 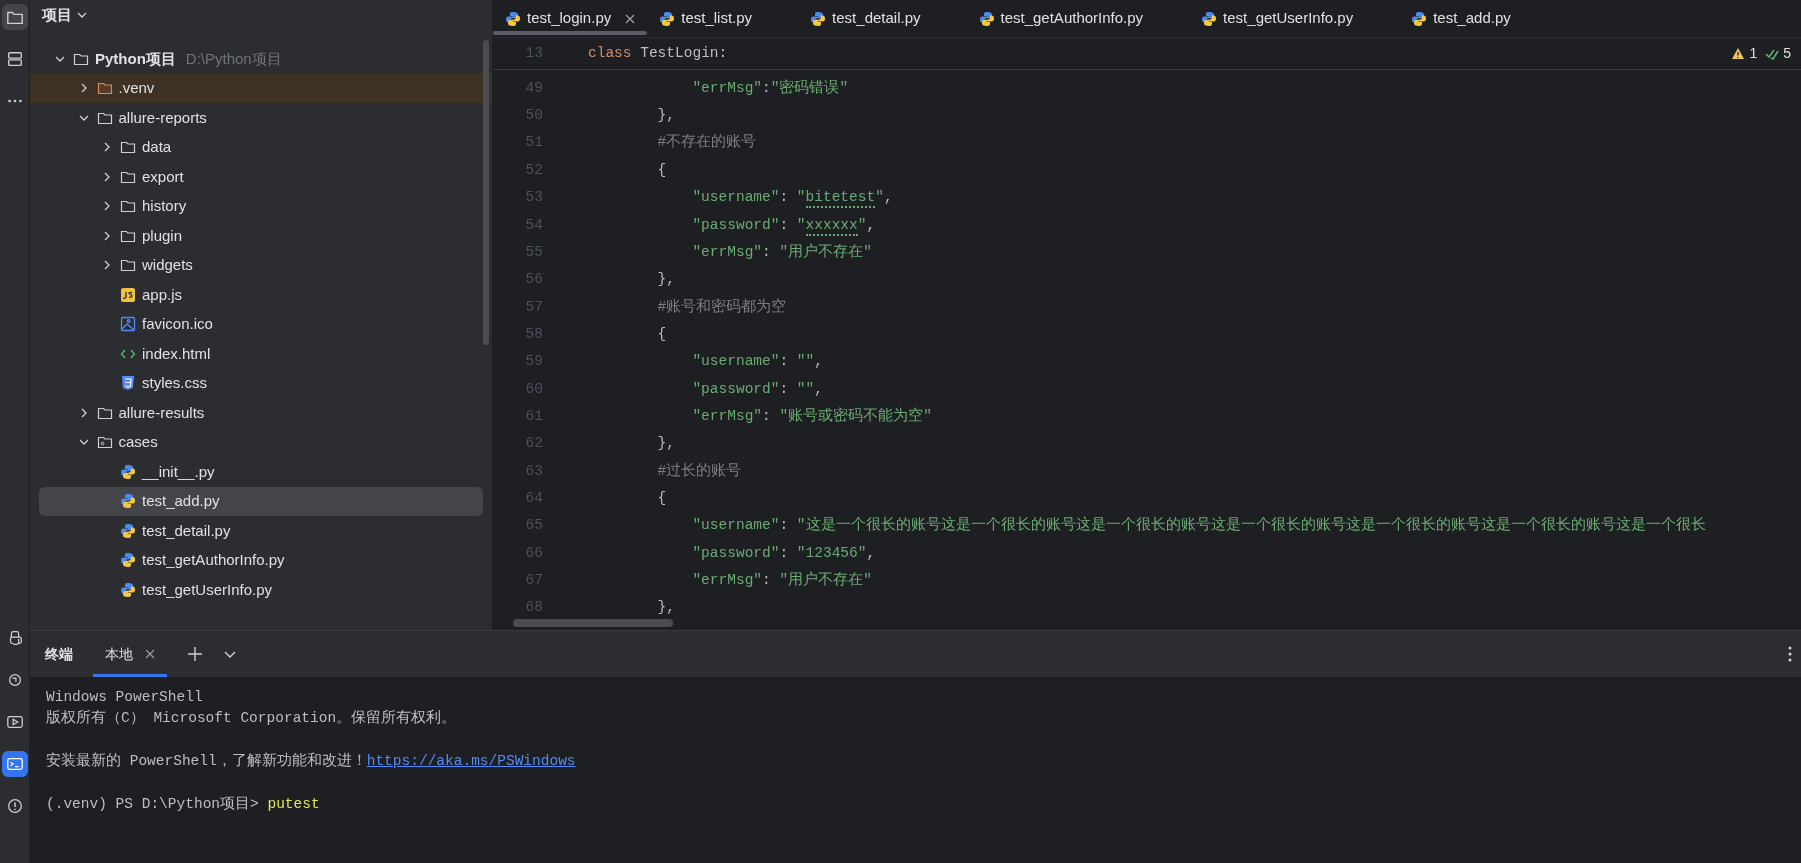 I want to click on tree-item: allure-results, so click(x=261, y=413).